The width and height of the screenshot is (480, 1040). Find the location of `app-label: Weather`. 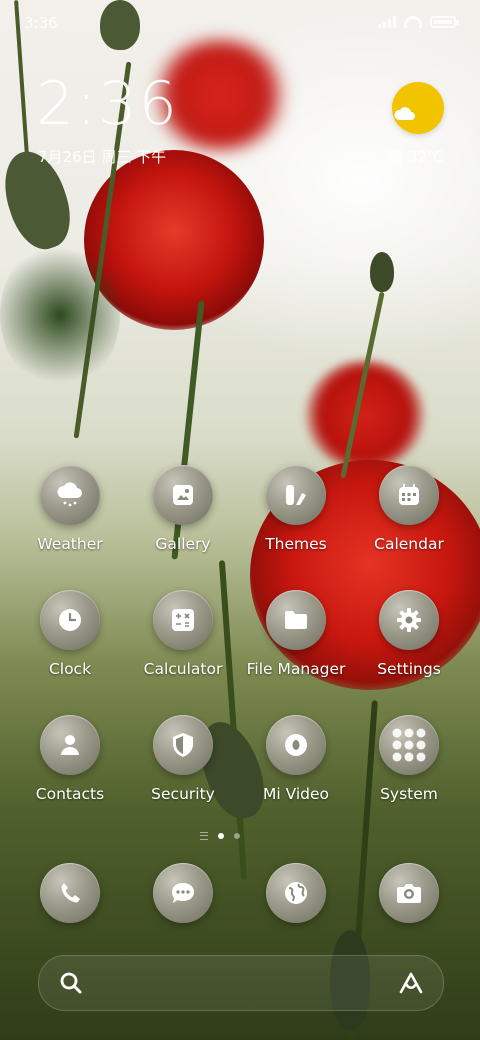

app-label: Weather is located at coordinates (70, 544).